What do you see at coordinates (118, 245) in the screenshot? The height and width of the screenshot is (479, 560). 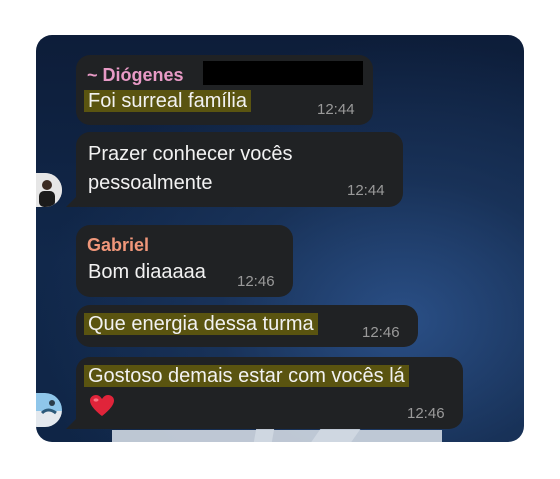 I see `sender-name: Gabriel` at bounding box center [118, 245].